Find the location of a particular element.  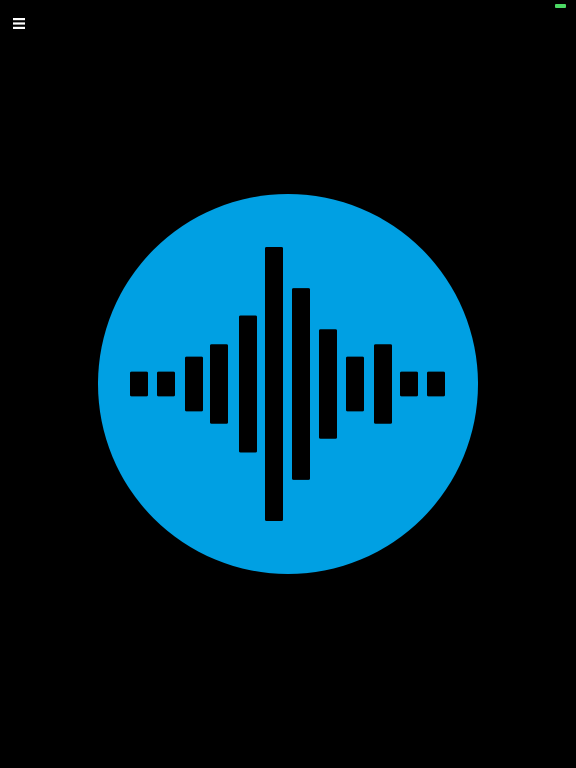

menu-button is located at coordinates (19, 23).